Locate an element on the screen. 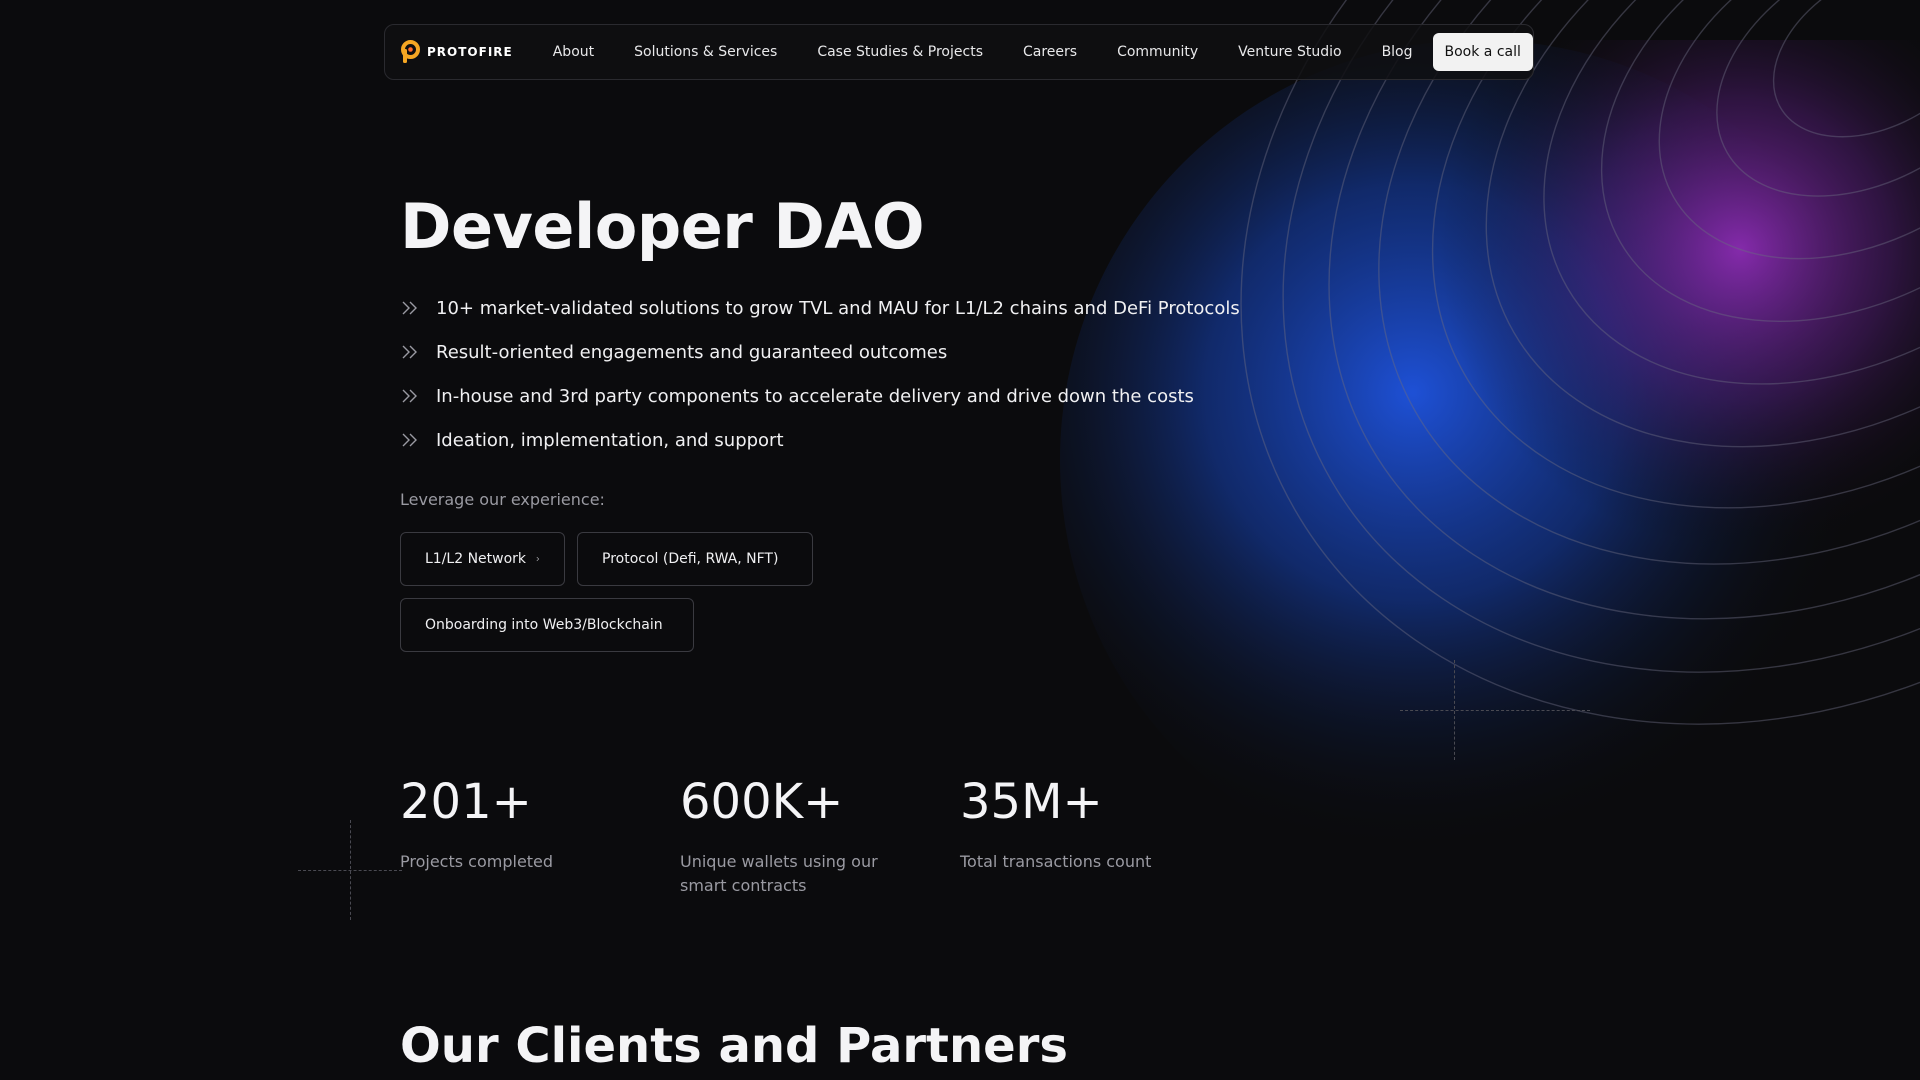 This screenshot has height=1080, width=1920. nav-link-blog: Blog is located at coordinates (1397, 52).